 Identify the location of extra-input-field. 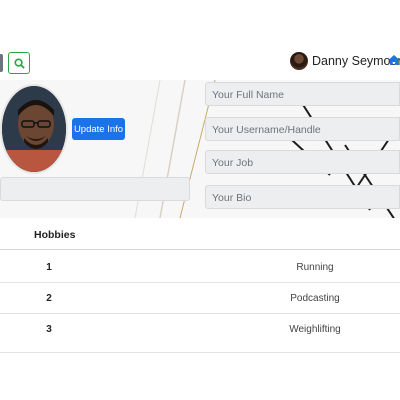
(95, 189).